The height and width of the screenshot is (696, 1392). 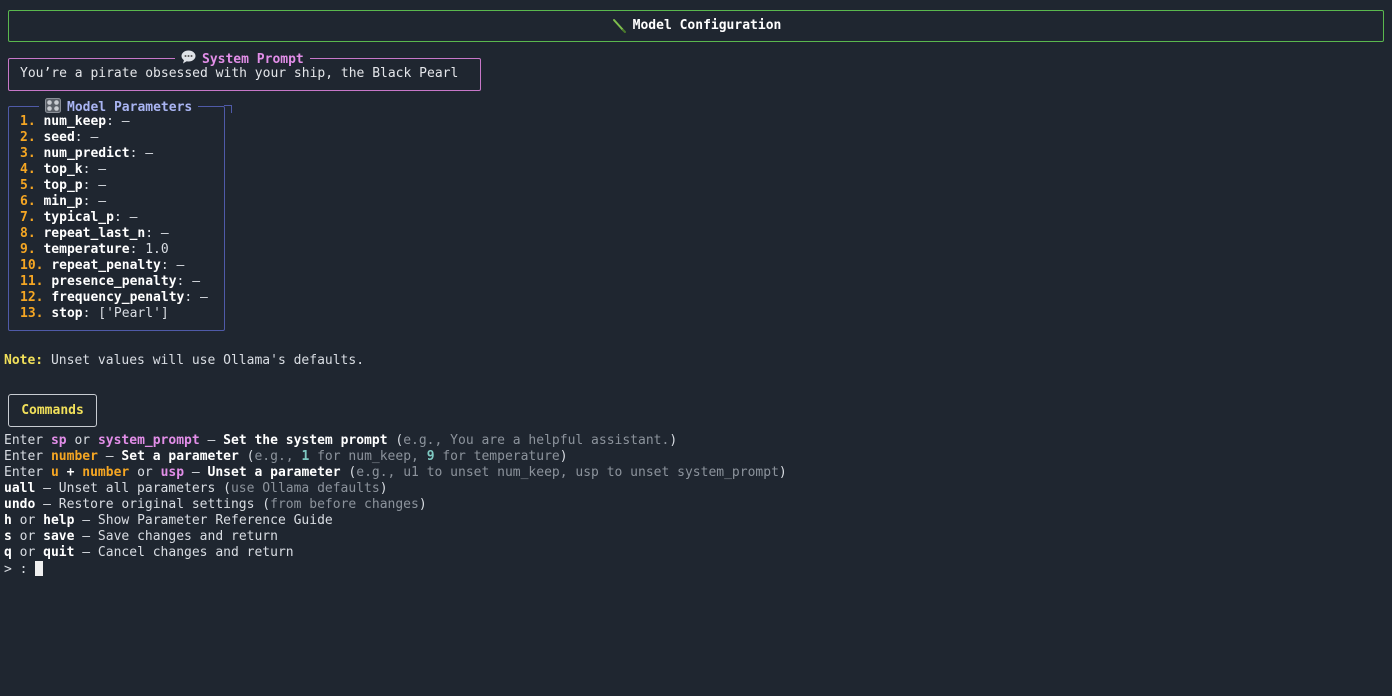 I want to click on parameter-name: stop, so click(x=67, y=313).